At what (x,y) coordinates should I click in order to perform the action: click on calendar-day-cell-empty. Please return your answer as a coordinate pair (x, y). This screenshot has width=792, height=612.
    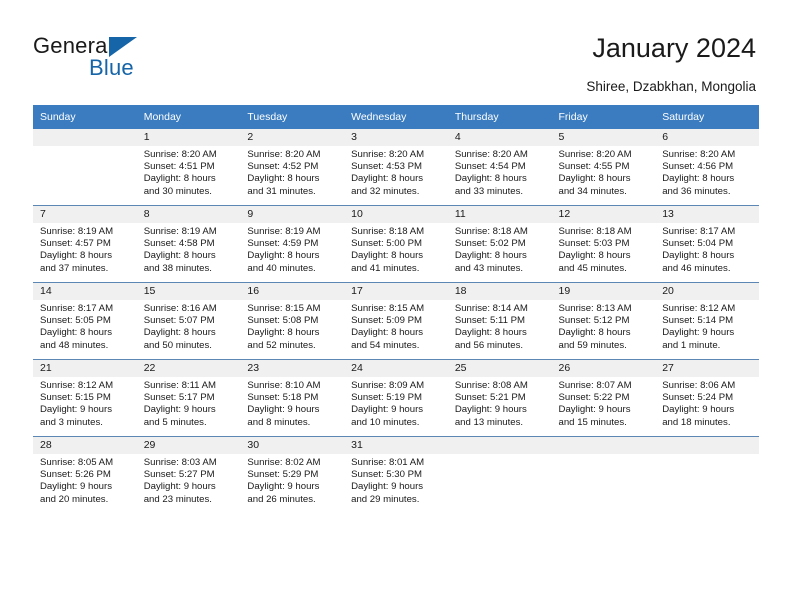
    Looking at the image, I should click on (707, 474).